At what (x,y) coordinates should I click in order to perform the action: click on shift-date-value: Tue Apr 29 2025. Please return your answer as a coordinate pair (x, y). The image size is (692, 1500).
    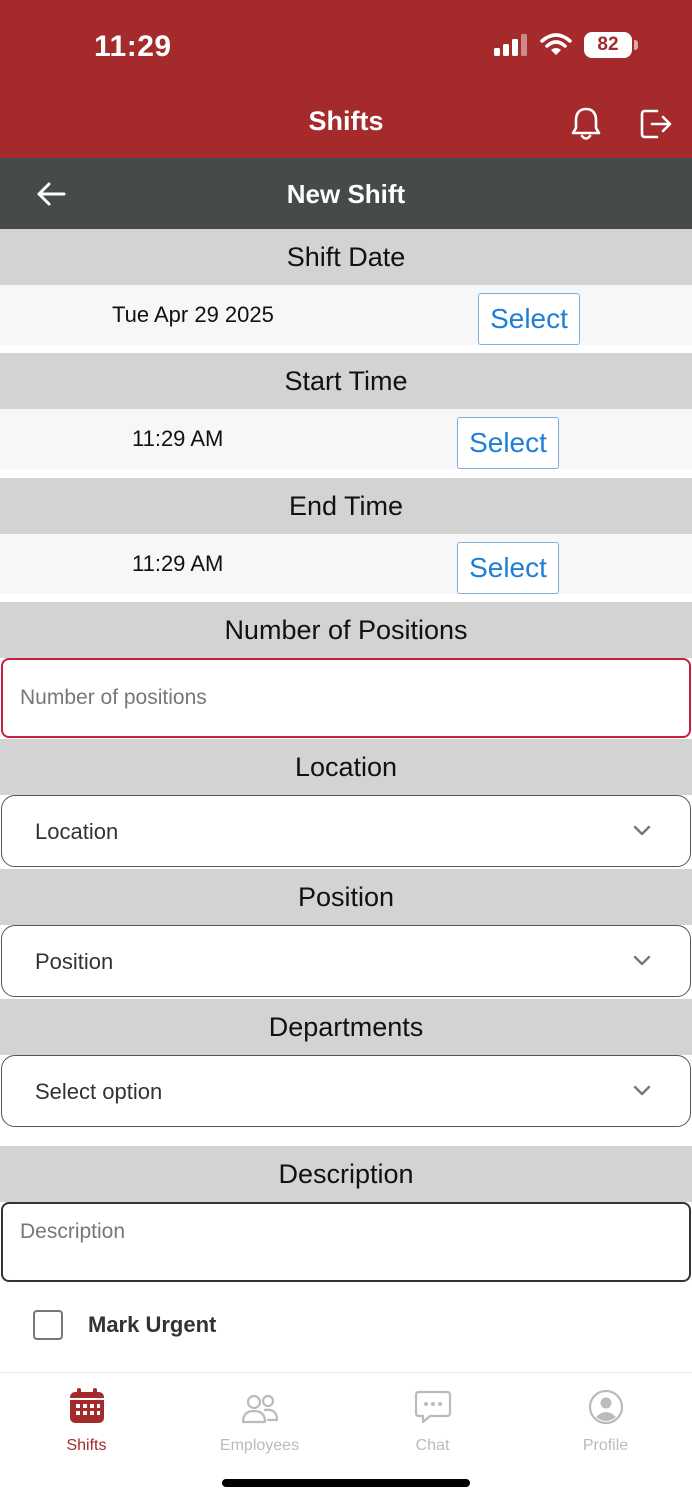
    Looking at the image, I should click on (193, 314).